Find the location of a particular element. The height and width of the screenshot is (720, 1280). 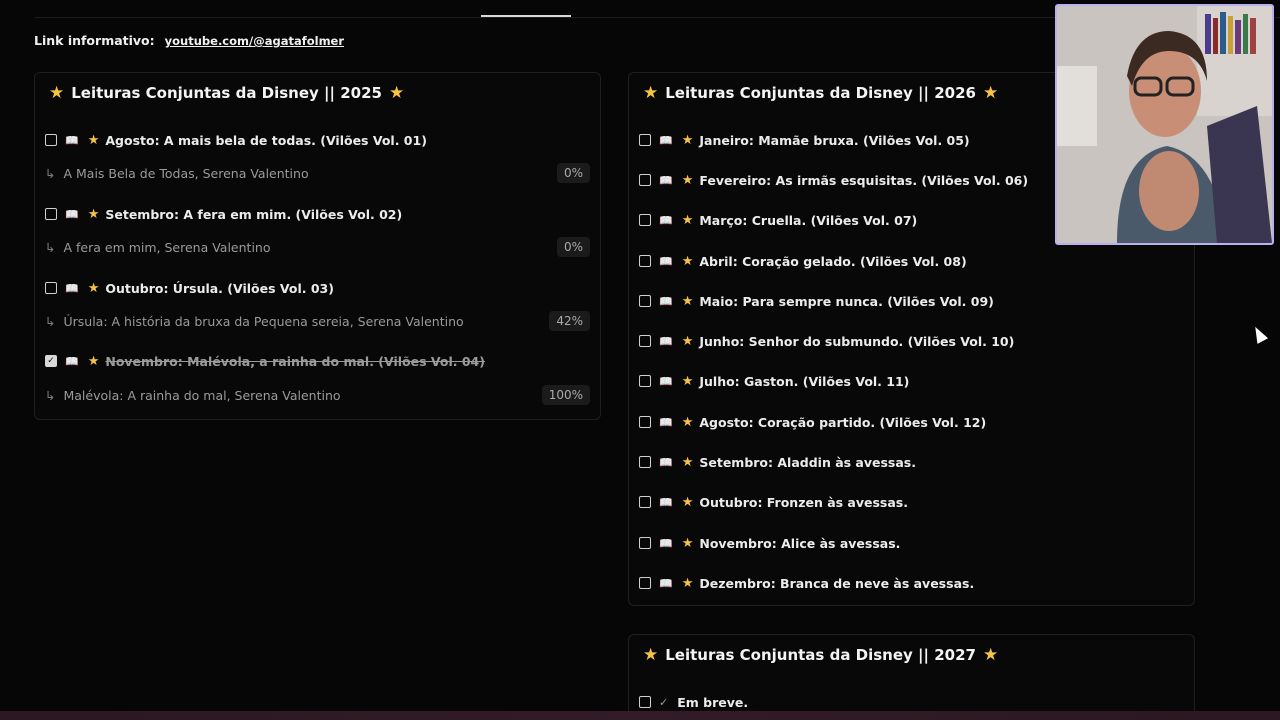

task-row: ✓ Em breve. is located at coordinates (693, 702).